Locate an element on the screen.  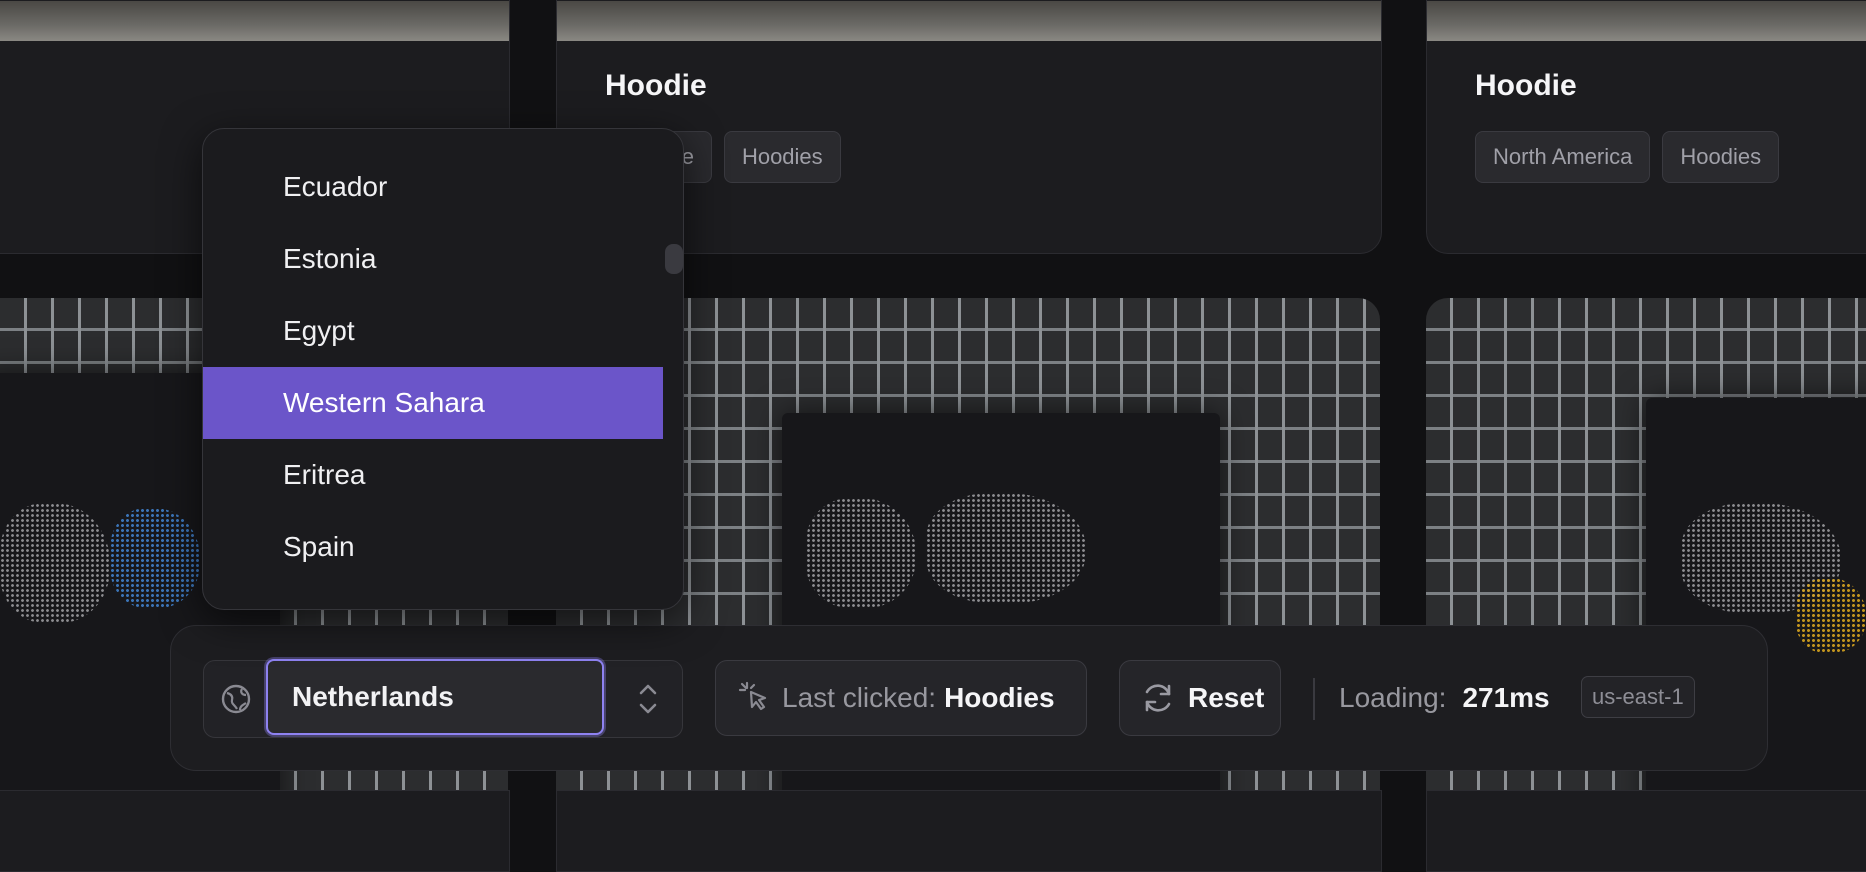
reset-label: Reset is located at coordinates (1226, 697).